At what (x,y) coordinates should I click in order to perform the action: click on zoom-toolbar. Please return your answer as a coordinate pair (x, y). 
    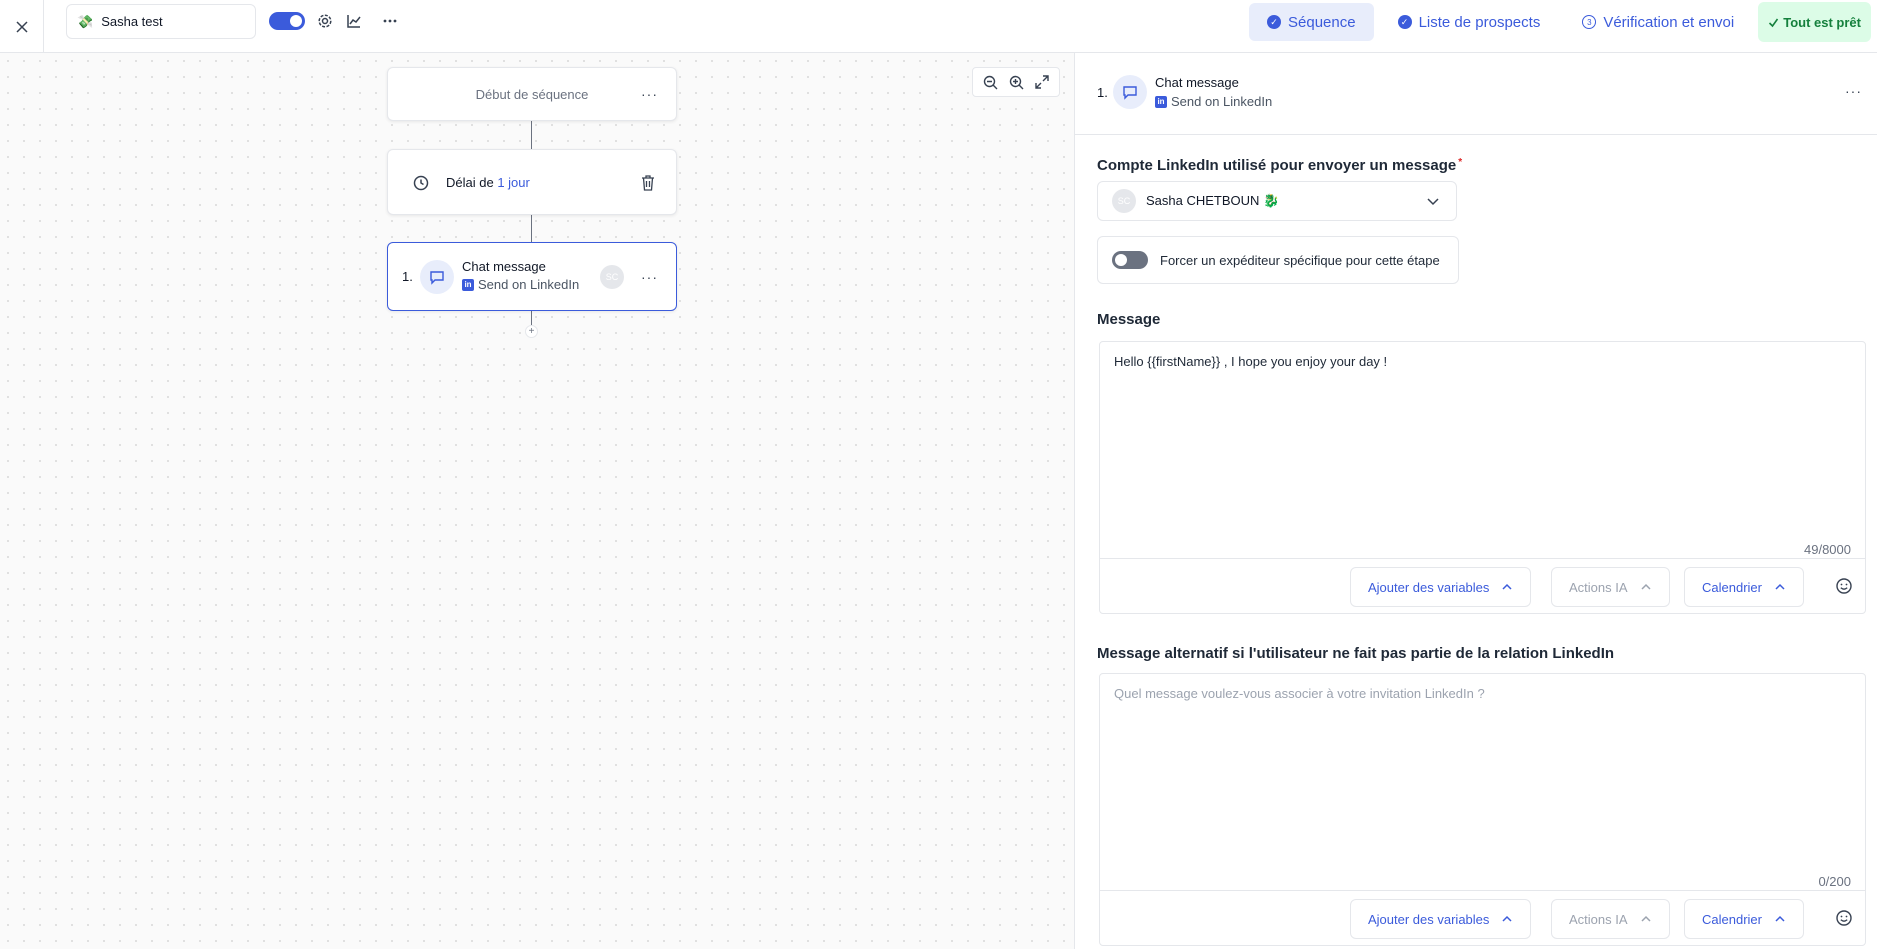
    Looking at the image, I should click on (1016, 82).